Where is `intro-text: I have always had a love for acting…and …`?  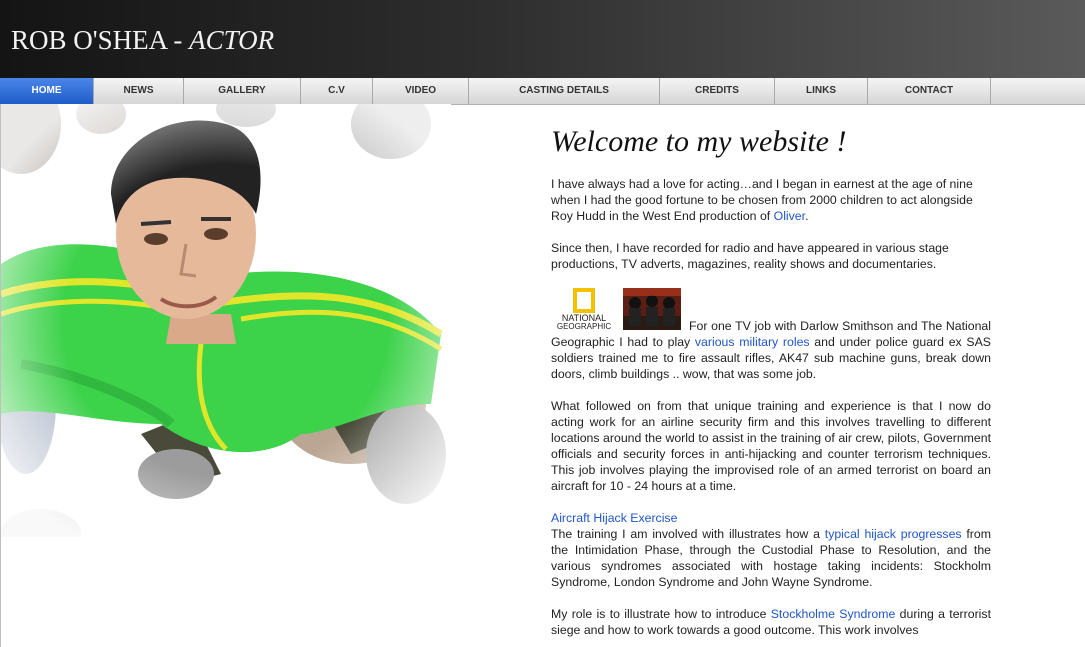 intro-text: I have always had a love for acting…and … is located at coordinates (762, 200).